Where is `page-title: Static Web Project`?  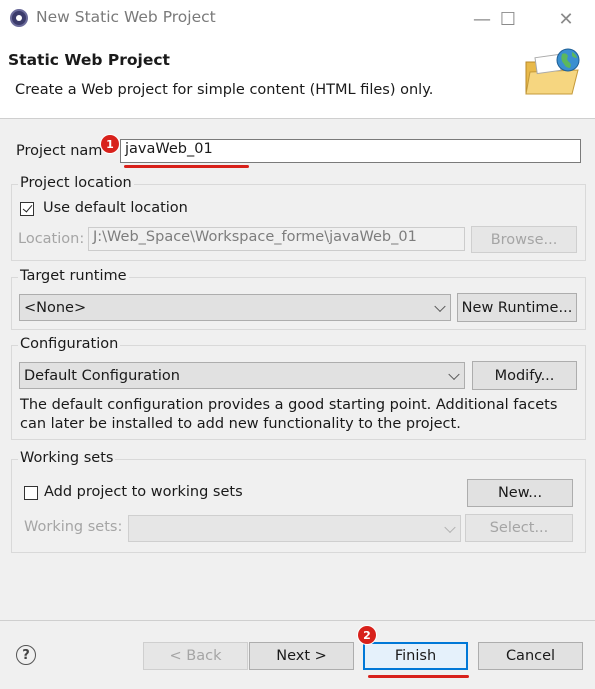 page-title: Static Web Project is located at coordinates (89, 60).